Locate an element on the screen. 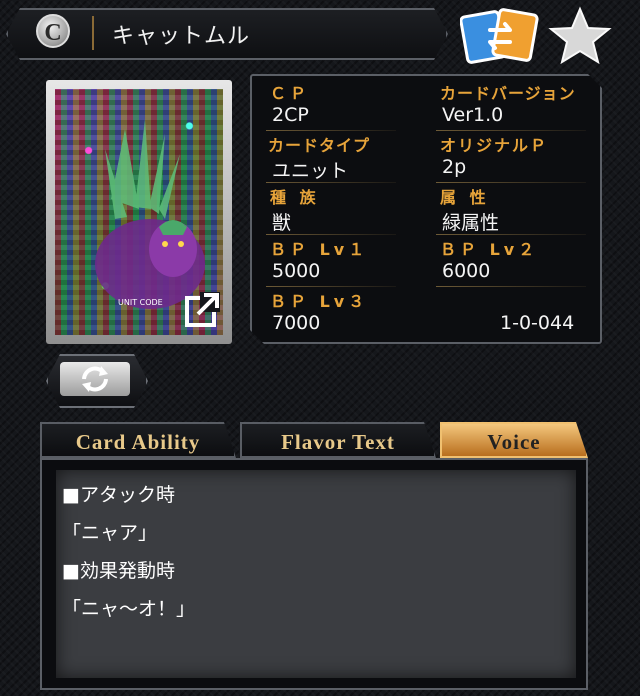 The image size is (640, 696). bp-lv2-label: ＢＰ Lv２ is located at coordinates (489, 249).